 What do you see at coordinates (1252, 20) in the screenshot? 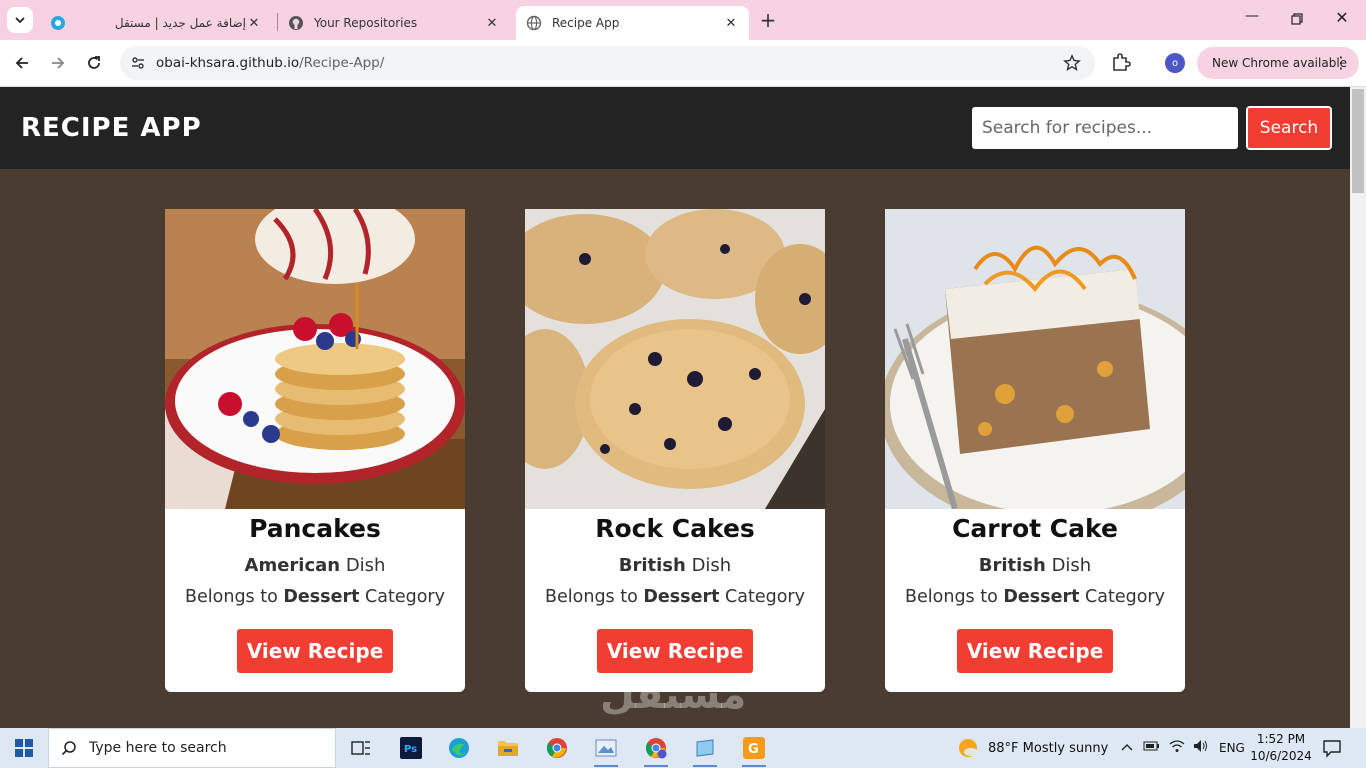
I see `minimize-button: —` at bounding box center [1252, 20].